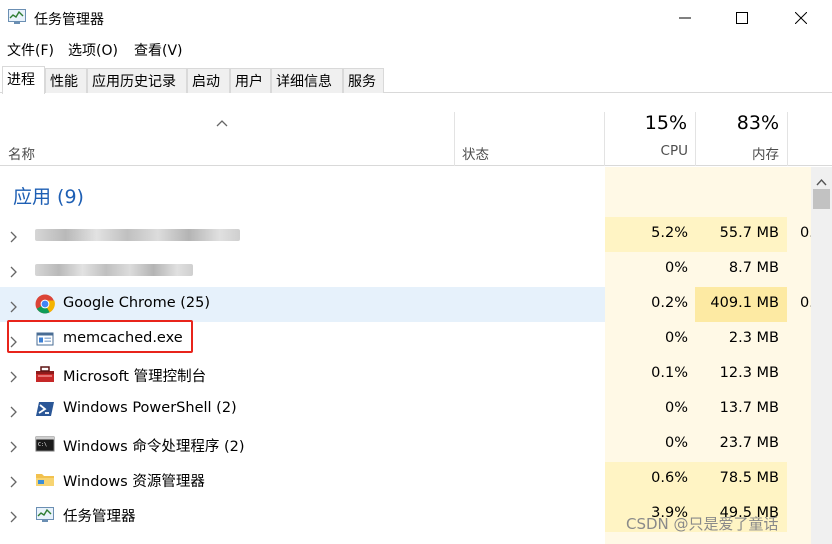 The width and height of the screenshot is (832, 544). What do you see at coordinates (93, 50) in the screenshot?
I see `menu-options: 选项(O)` at bounding box center [93, 50].